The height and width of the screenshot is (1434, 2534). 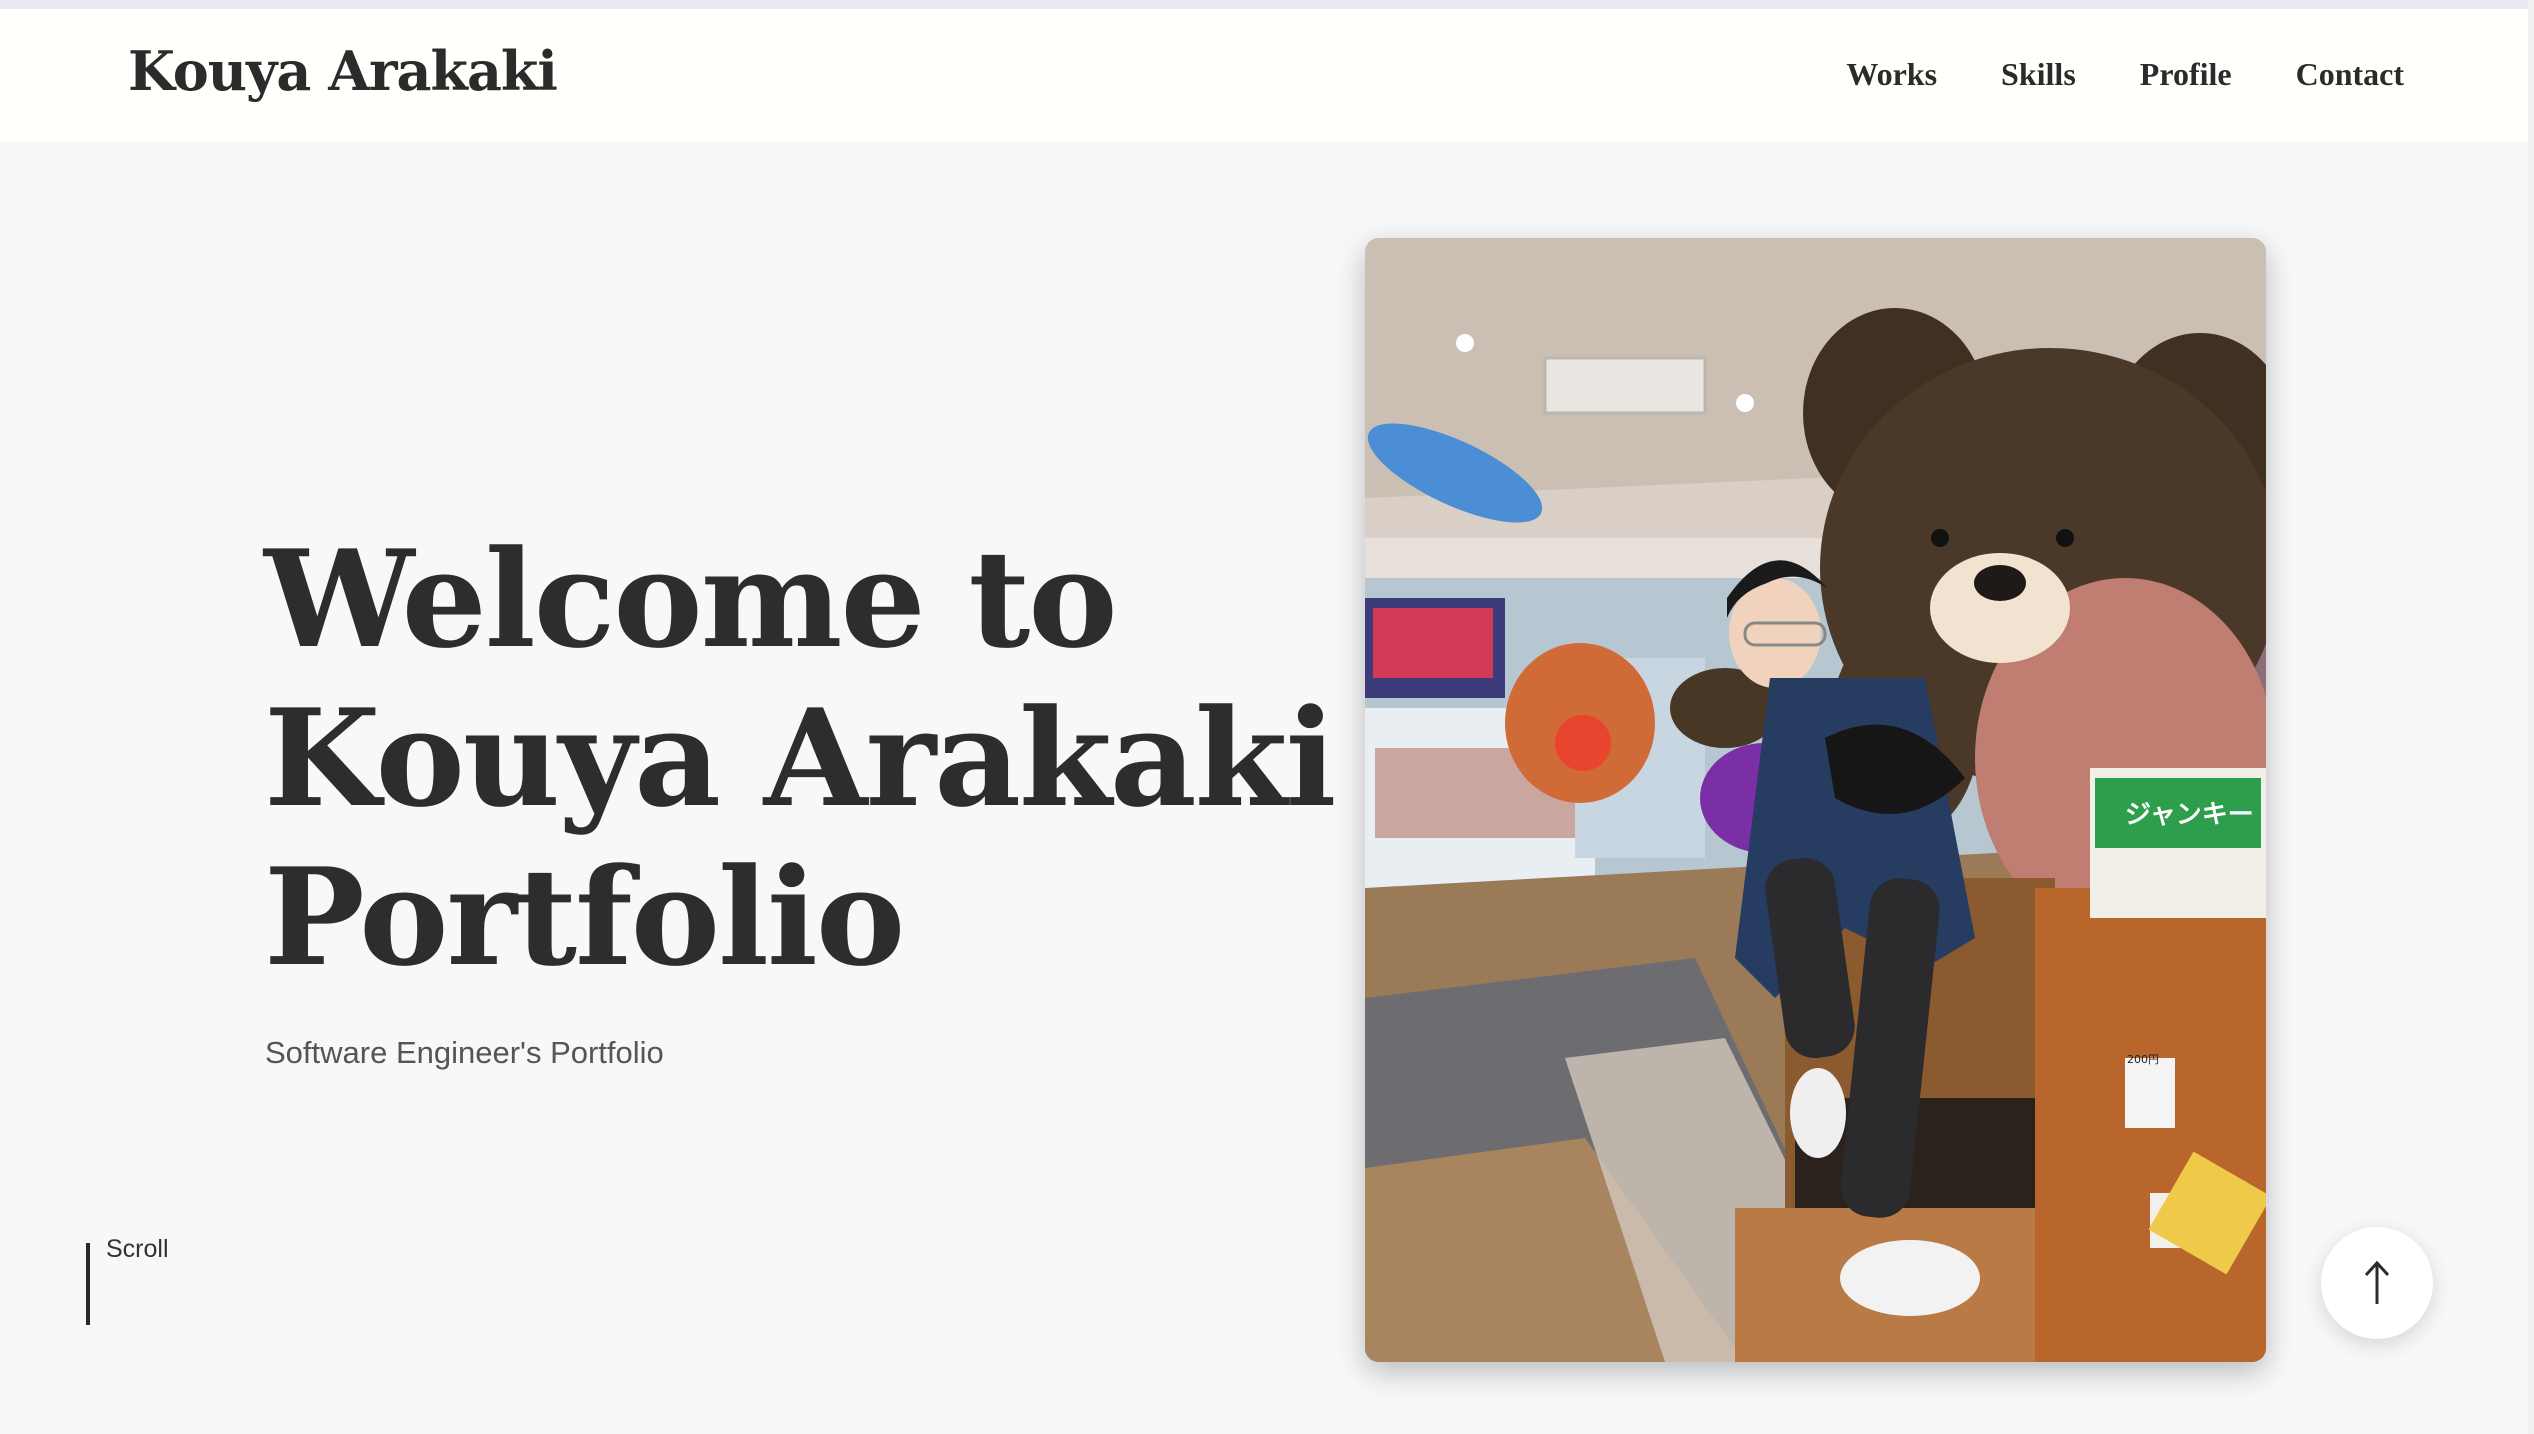 What do you see at coordinates (2143, 1059) in the screenshot?
I see `photo-price-label: 200円` at bounding box center [2143, 1059].